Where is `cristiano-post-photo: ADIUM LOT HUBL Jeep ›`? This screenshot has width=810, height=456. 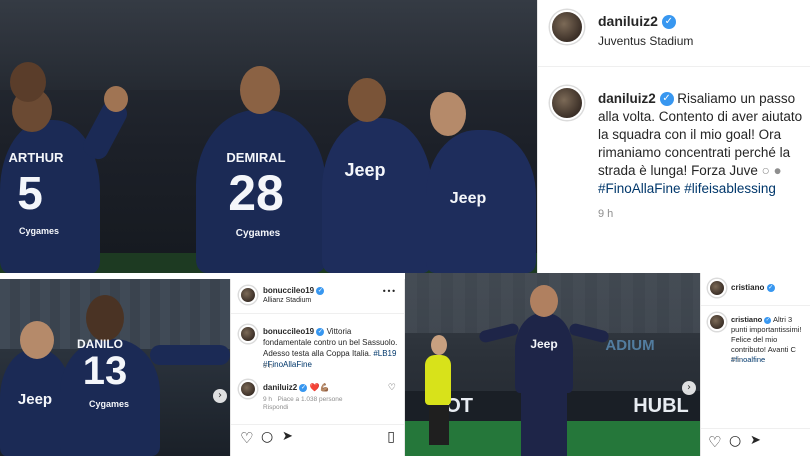
cristiano-post-photo: ADIUM LOT HUBL Jeep › is located at coordinates (552, 364).